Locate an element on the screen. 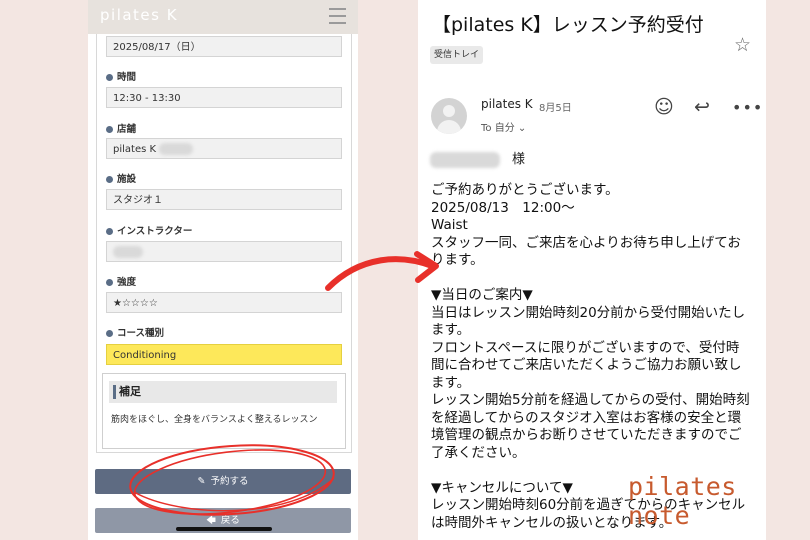  sender-name: pilates K is located at coordinates (507, 104).